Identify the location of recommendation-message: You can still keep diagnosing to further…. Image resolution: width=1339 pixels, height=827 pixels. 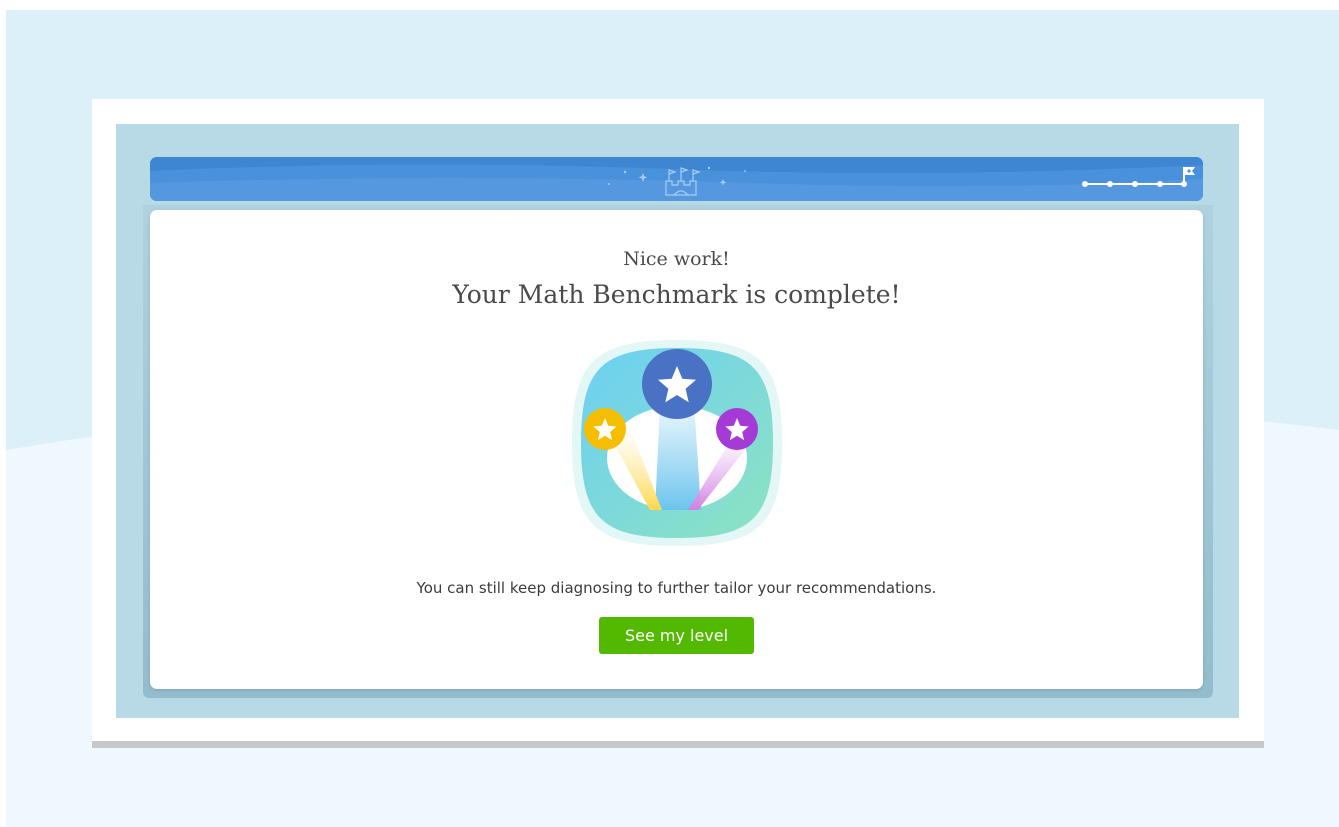
(676, 588).